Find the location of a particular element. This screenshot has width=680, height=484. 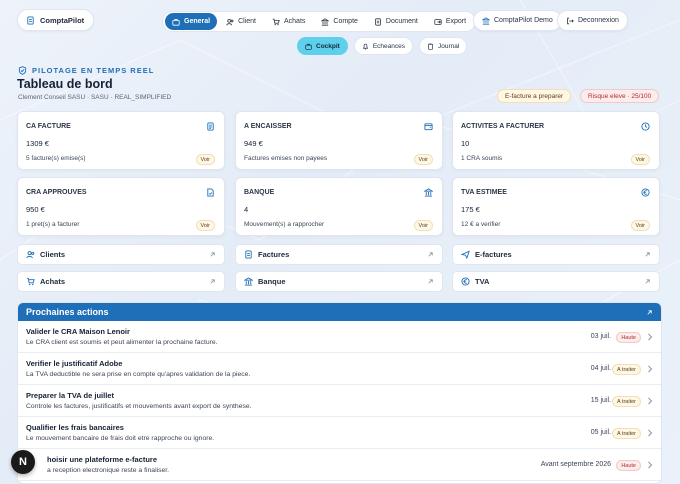

send-icon is located at coordinates (465, 254).